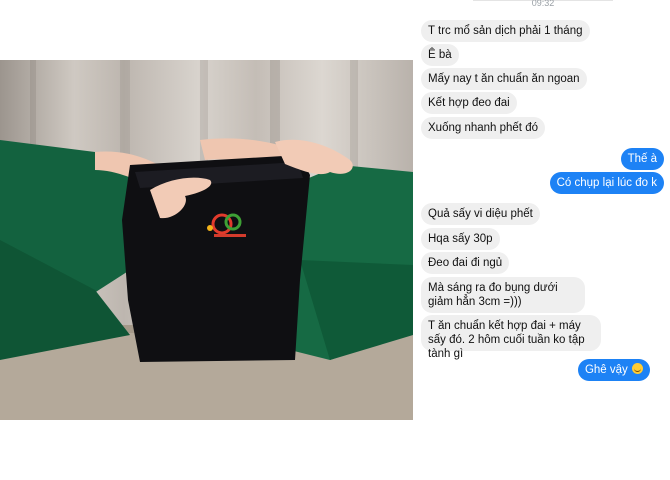  Describe the element at coordinates (504, 79) in the screenshot. I see `message-bubble: Mấy nay t ăn chuẩn ăn ngoan` at that location.